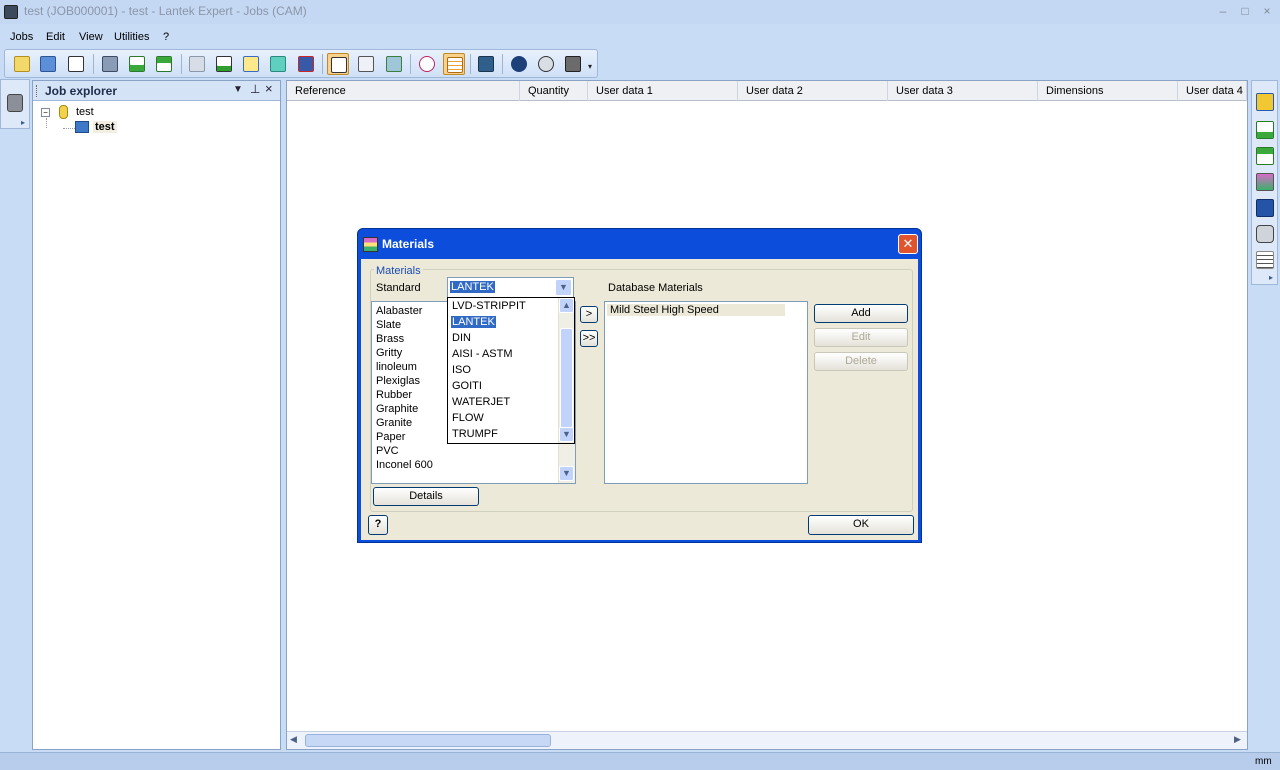 The height and width of the screenshot is (770, 1280). Describe the element at coordinates (45, 112) in the screenshot. I see `collapse-icon: −` at that location.